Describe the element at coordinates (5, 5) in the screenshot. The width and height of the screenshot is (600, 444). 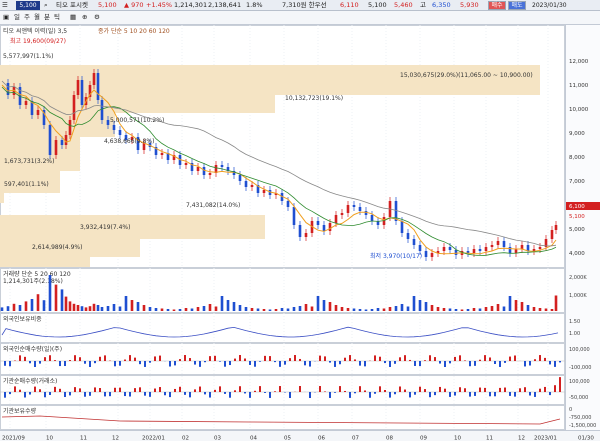
I see `hamburger-icon: ☰` at that location.